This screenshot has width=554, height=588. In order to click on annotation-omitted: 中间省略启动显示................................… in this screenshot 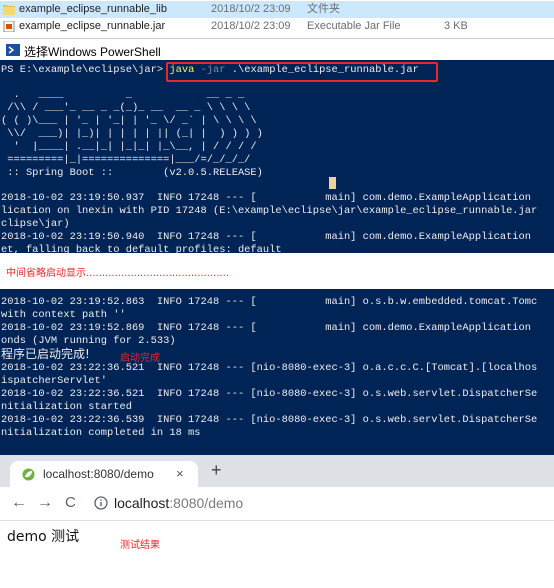, I will do `click(118, 273)`.